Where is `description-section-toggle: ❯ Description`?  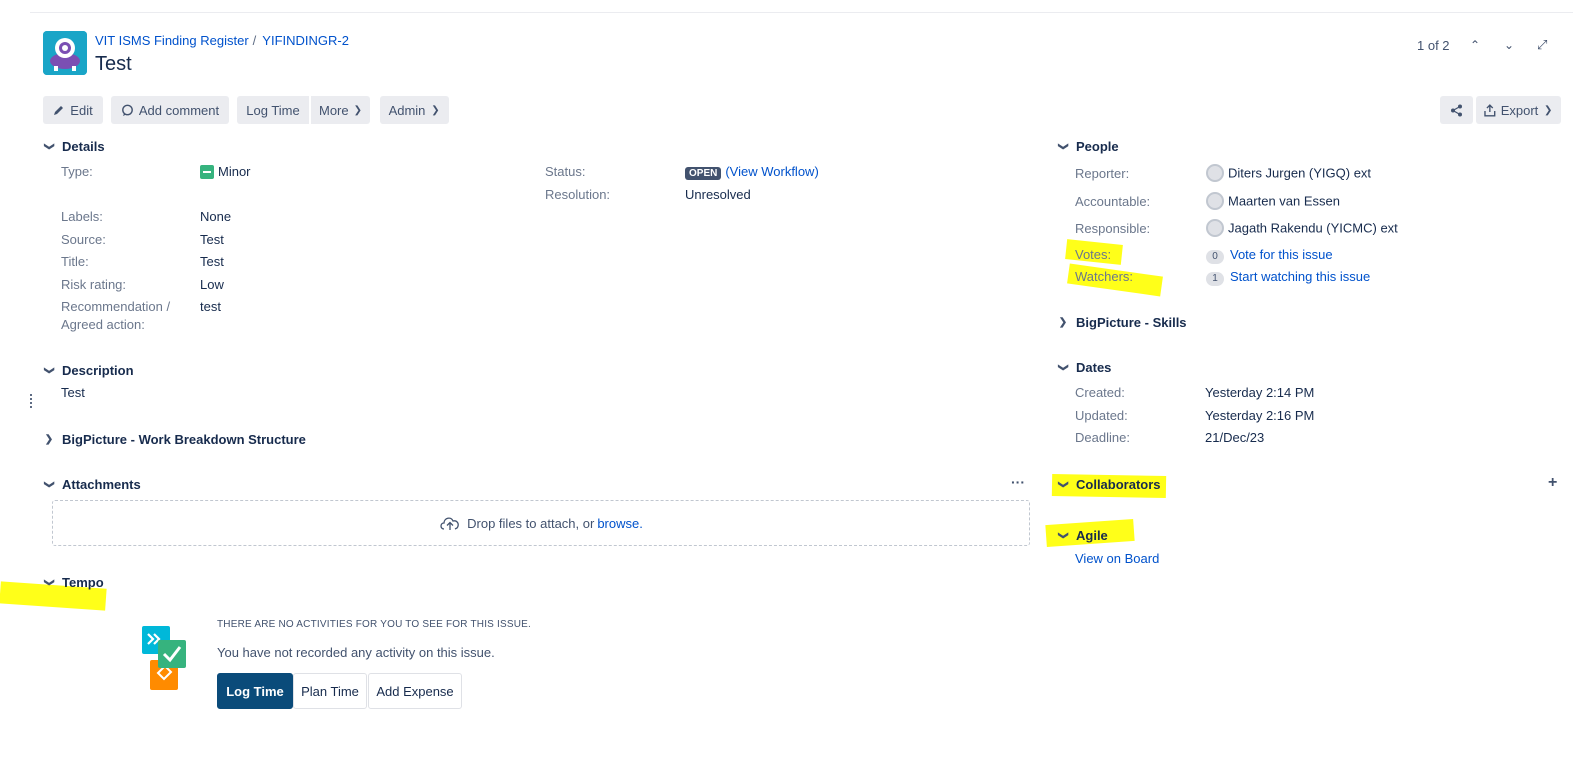 description-section-toggle: ❯ Description is located at coordinates (89, 370).